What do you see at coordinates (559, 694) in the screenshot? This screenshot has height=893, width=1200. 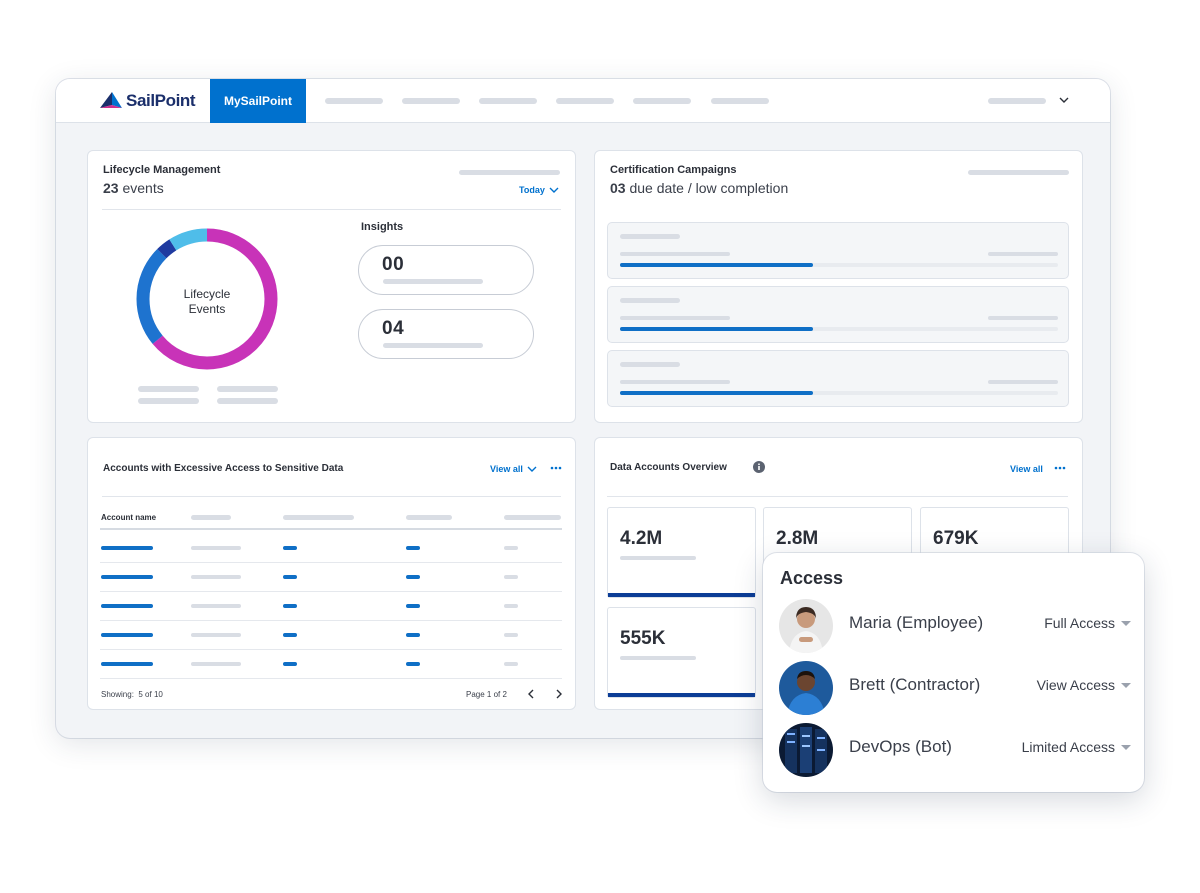 I see `chevron-right-icon` at bounding box center [559, 694].